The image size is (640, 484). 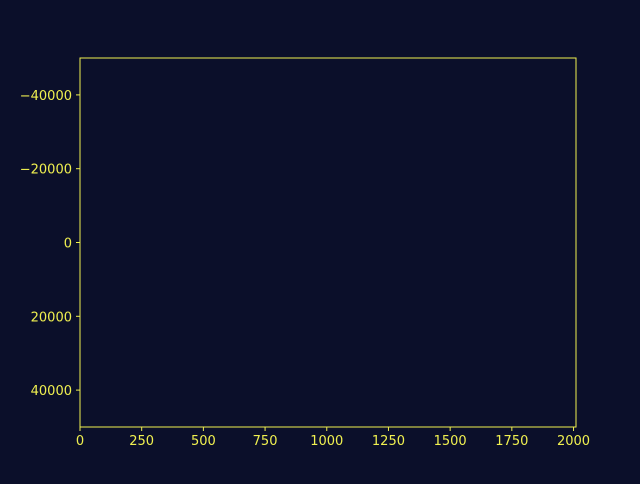 What do you see at coordinates (511, 441) in the screenshot?
I see `x-tick-label: 1750` at bounding box center [511, 441].